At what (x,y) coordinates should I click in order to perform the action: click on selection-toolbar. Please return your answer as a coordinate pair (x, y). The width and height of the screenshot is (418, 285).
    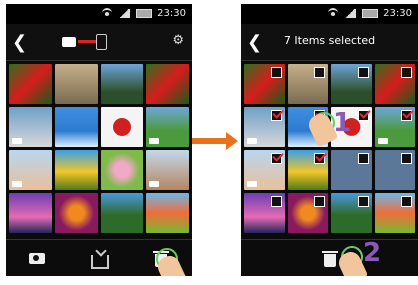
    Looking at the image, I should click on (329, 257).